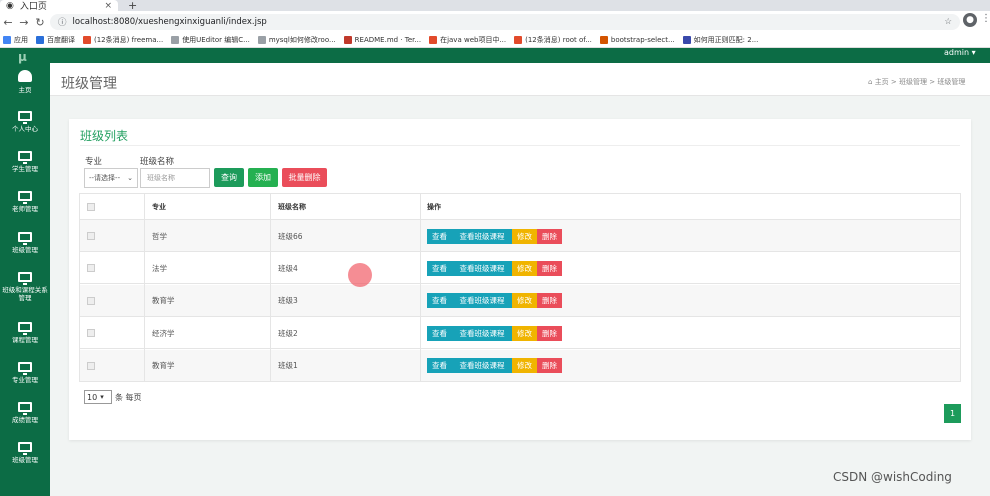 This screenshot has height=496, width=990. I want to click on bookmark-star-icon: ☆, so click(948, 22).